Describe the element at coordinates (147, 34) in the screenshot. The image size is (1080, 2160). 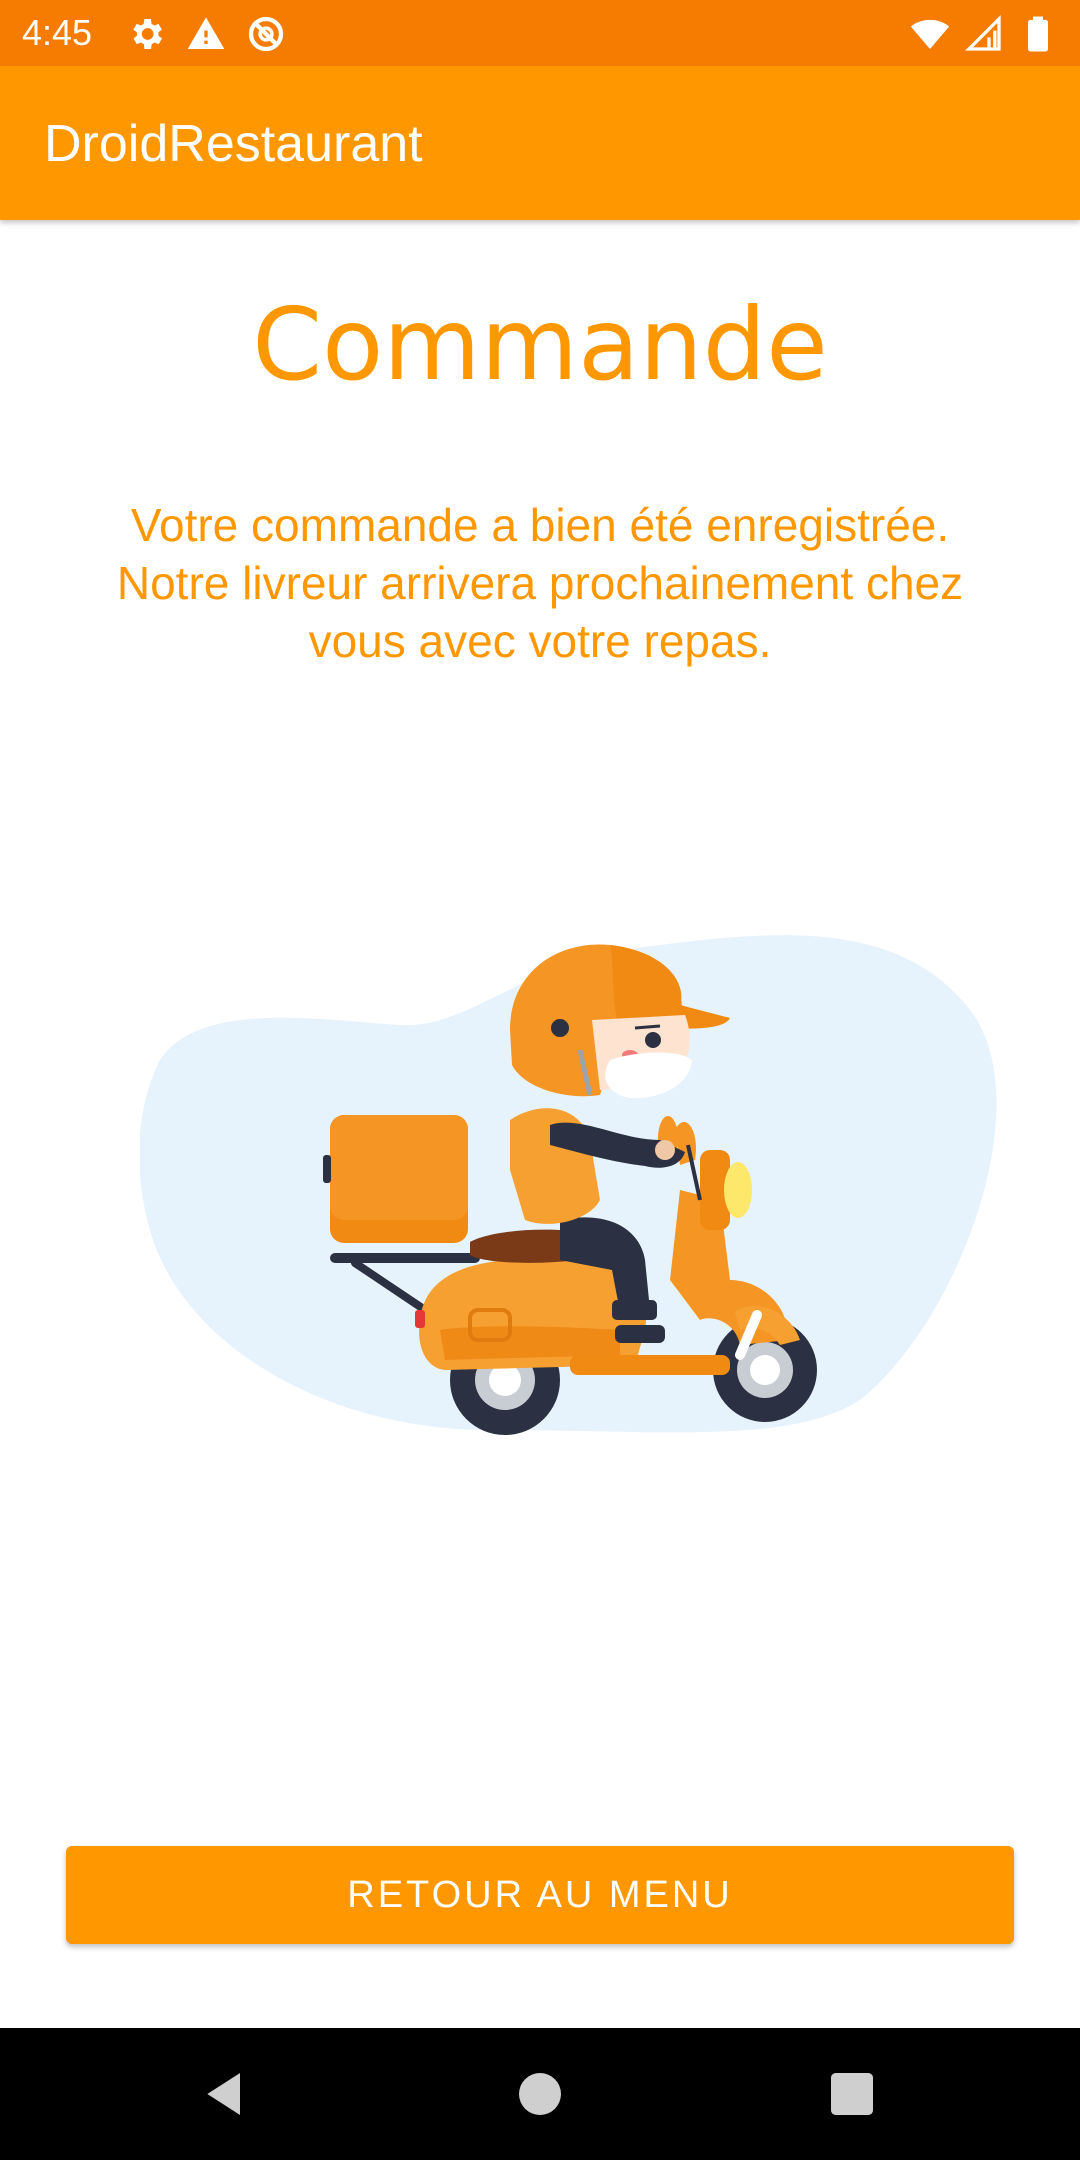
I see `gear-icon` at that location.